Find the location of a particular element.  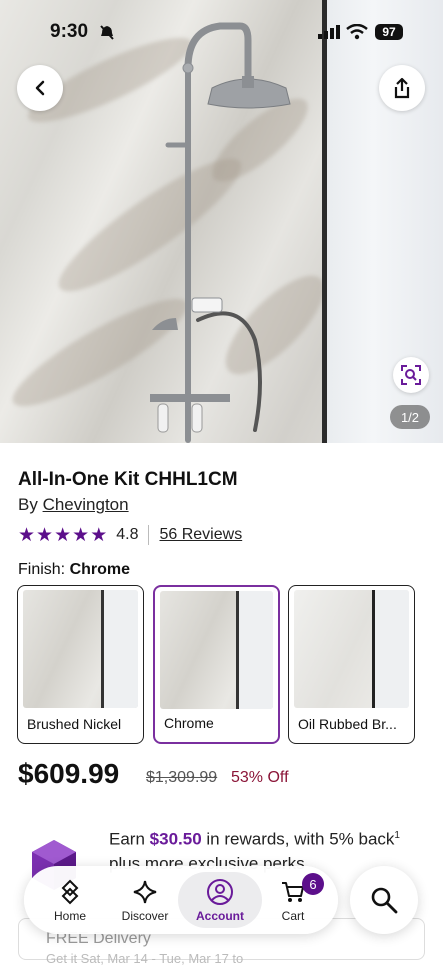

nav-discover-label: Discover is located at coordinates (145, 916).